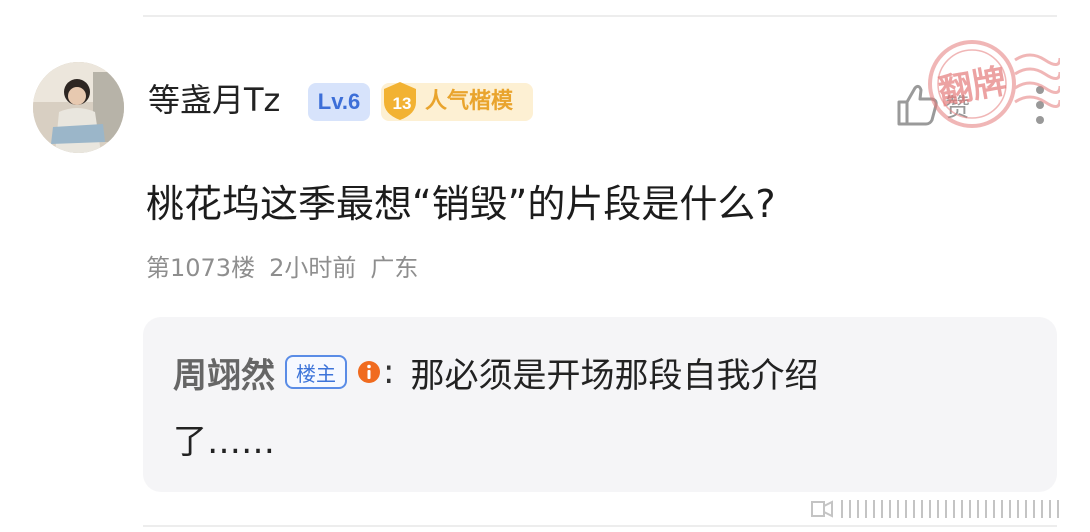  I want to click on popularity-rank: 13, so click(402, 103).